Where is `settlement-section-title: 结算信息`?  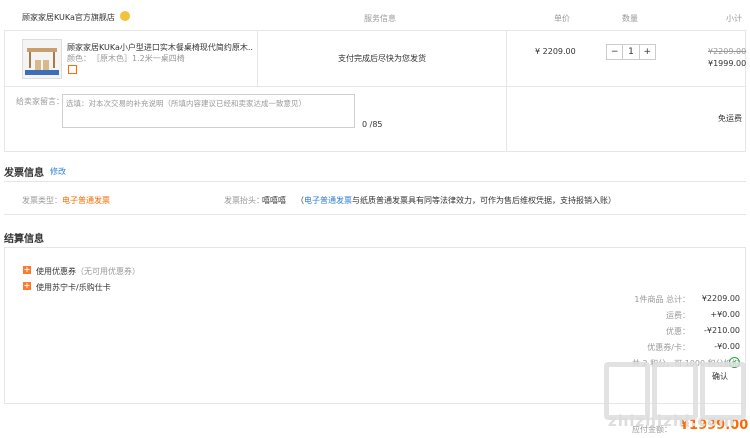 settlement-section-title: 结算信息 is located at coordinates (24, 239).